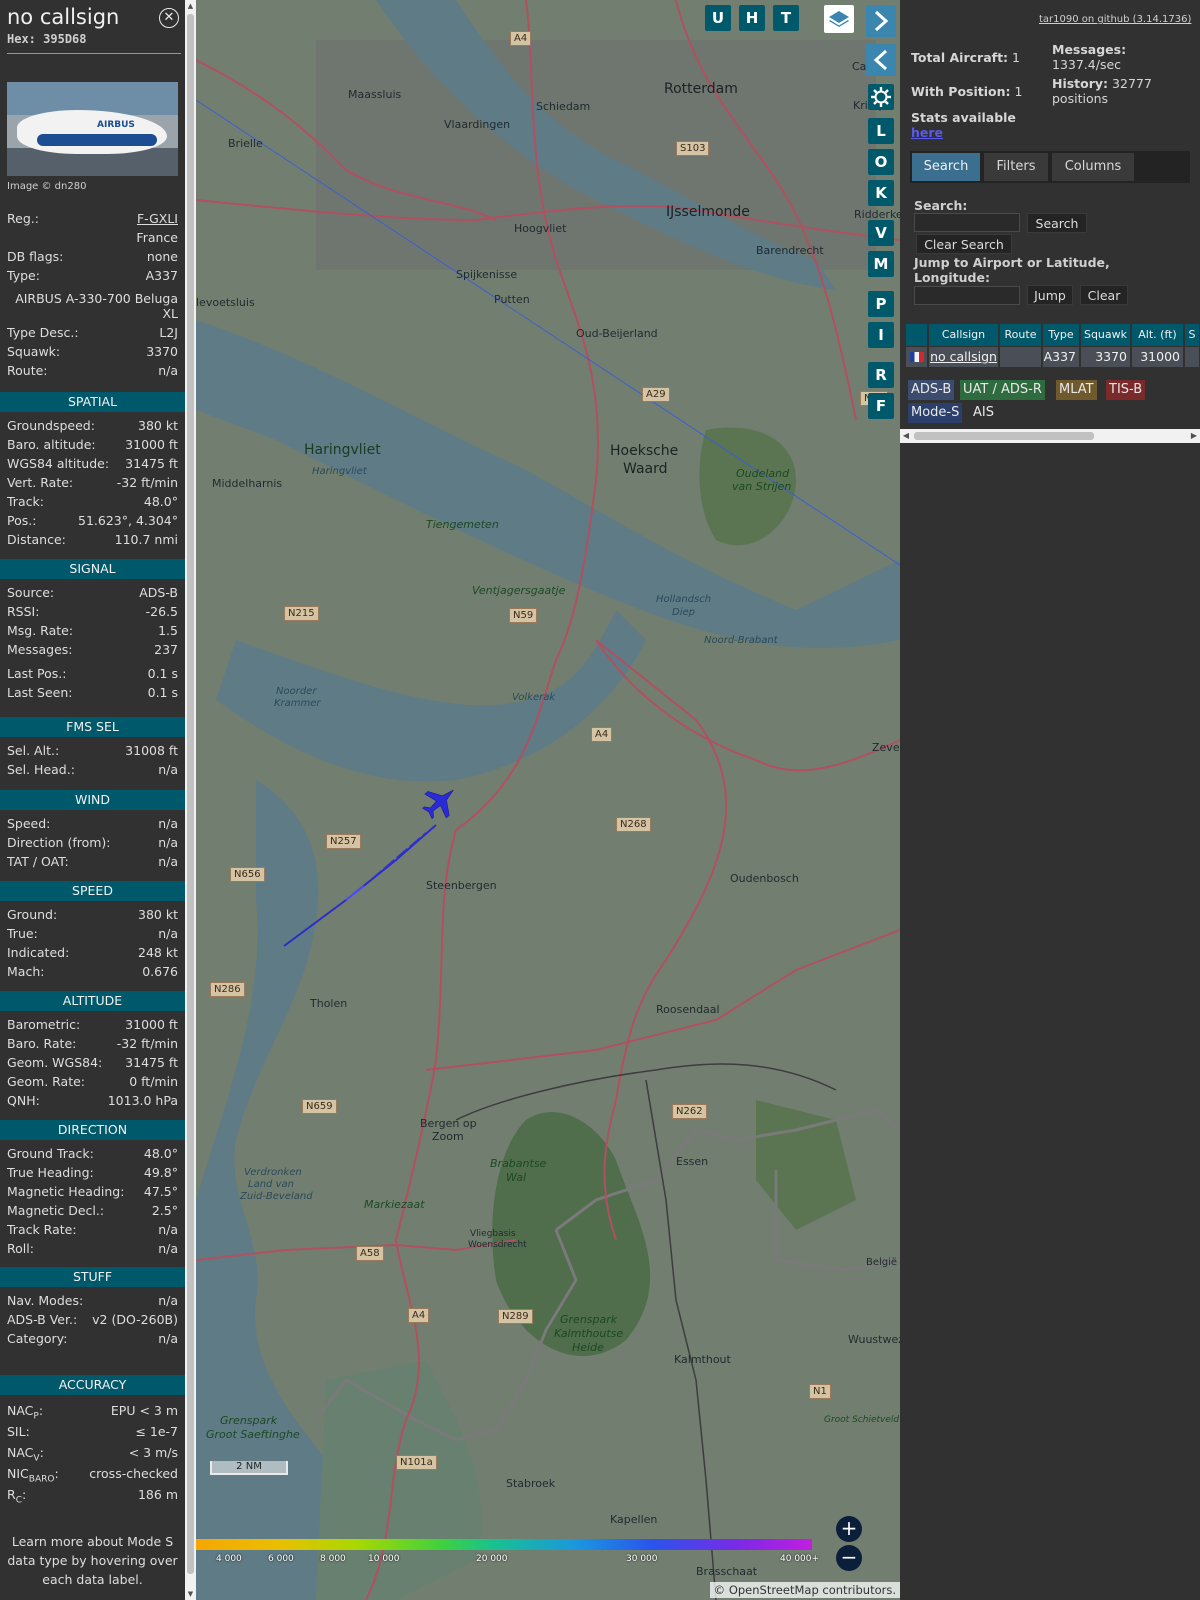 This screenshot has width=1200, height=1600. I want to click on altitude-row: Barometric: 31000 ft, so click(92, 1026).